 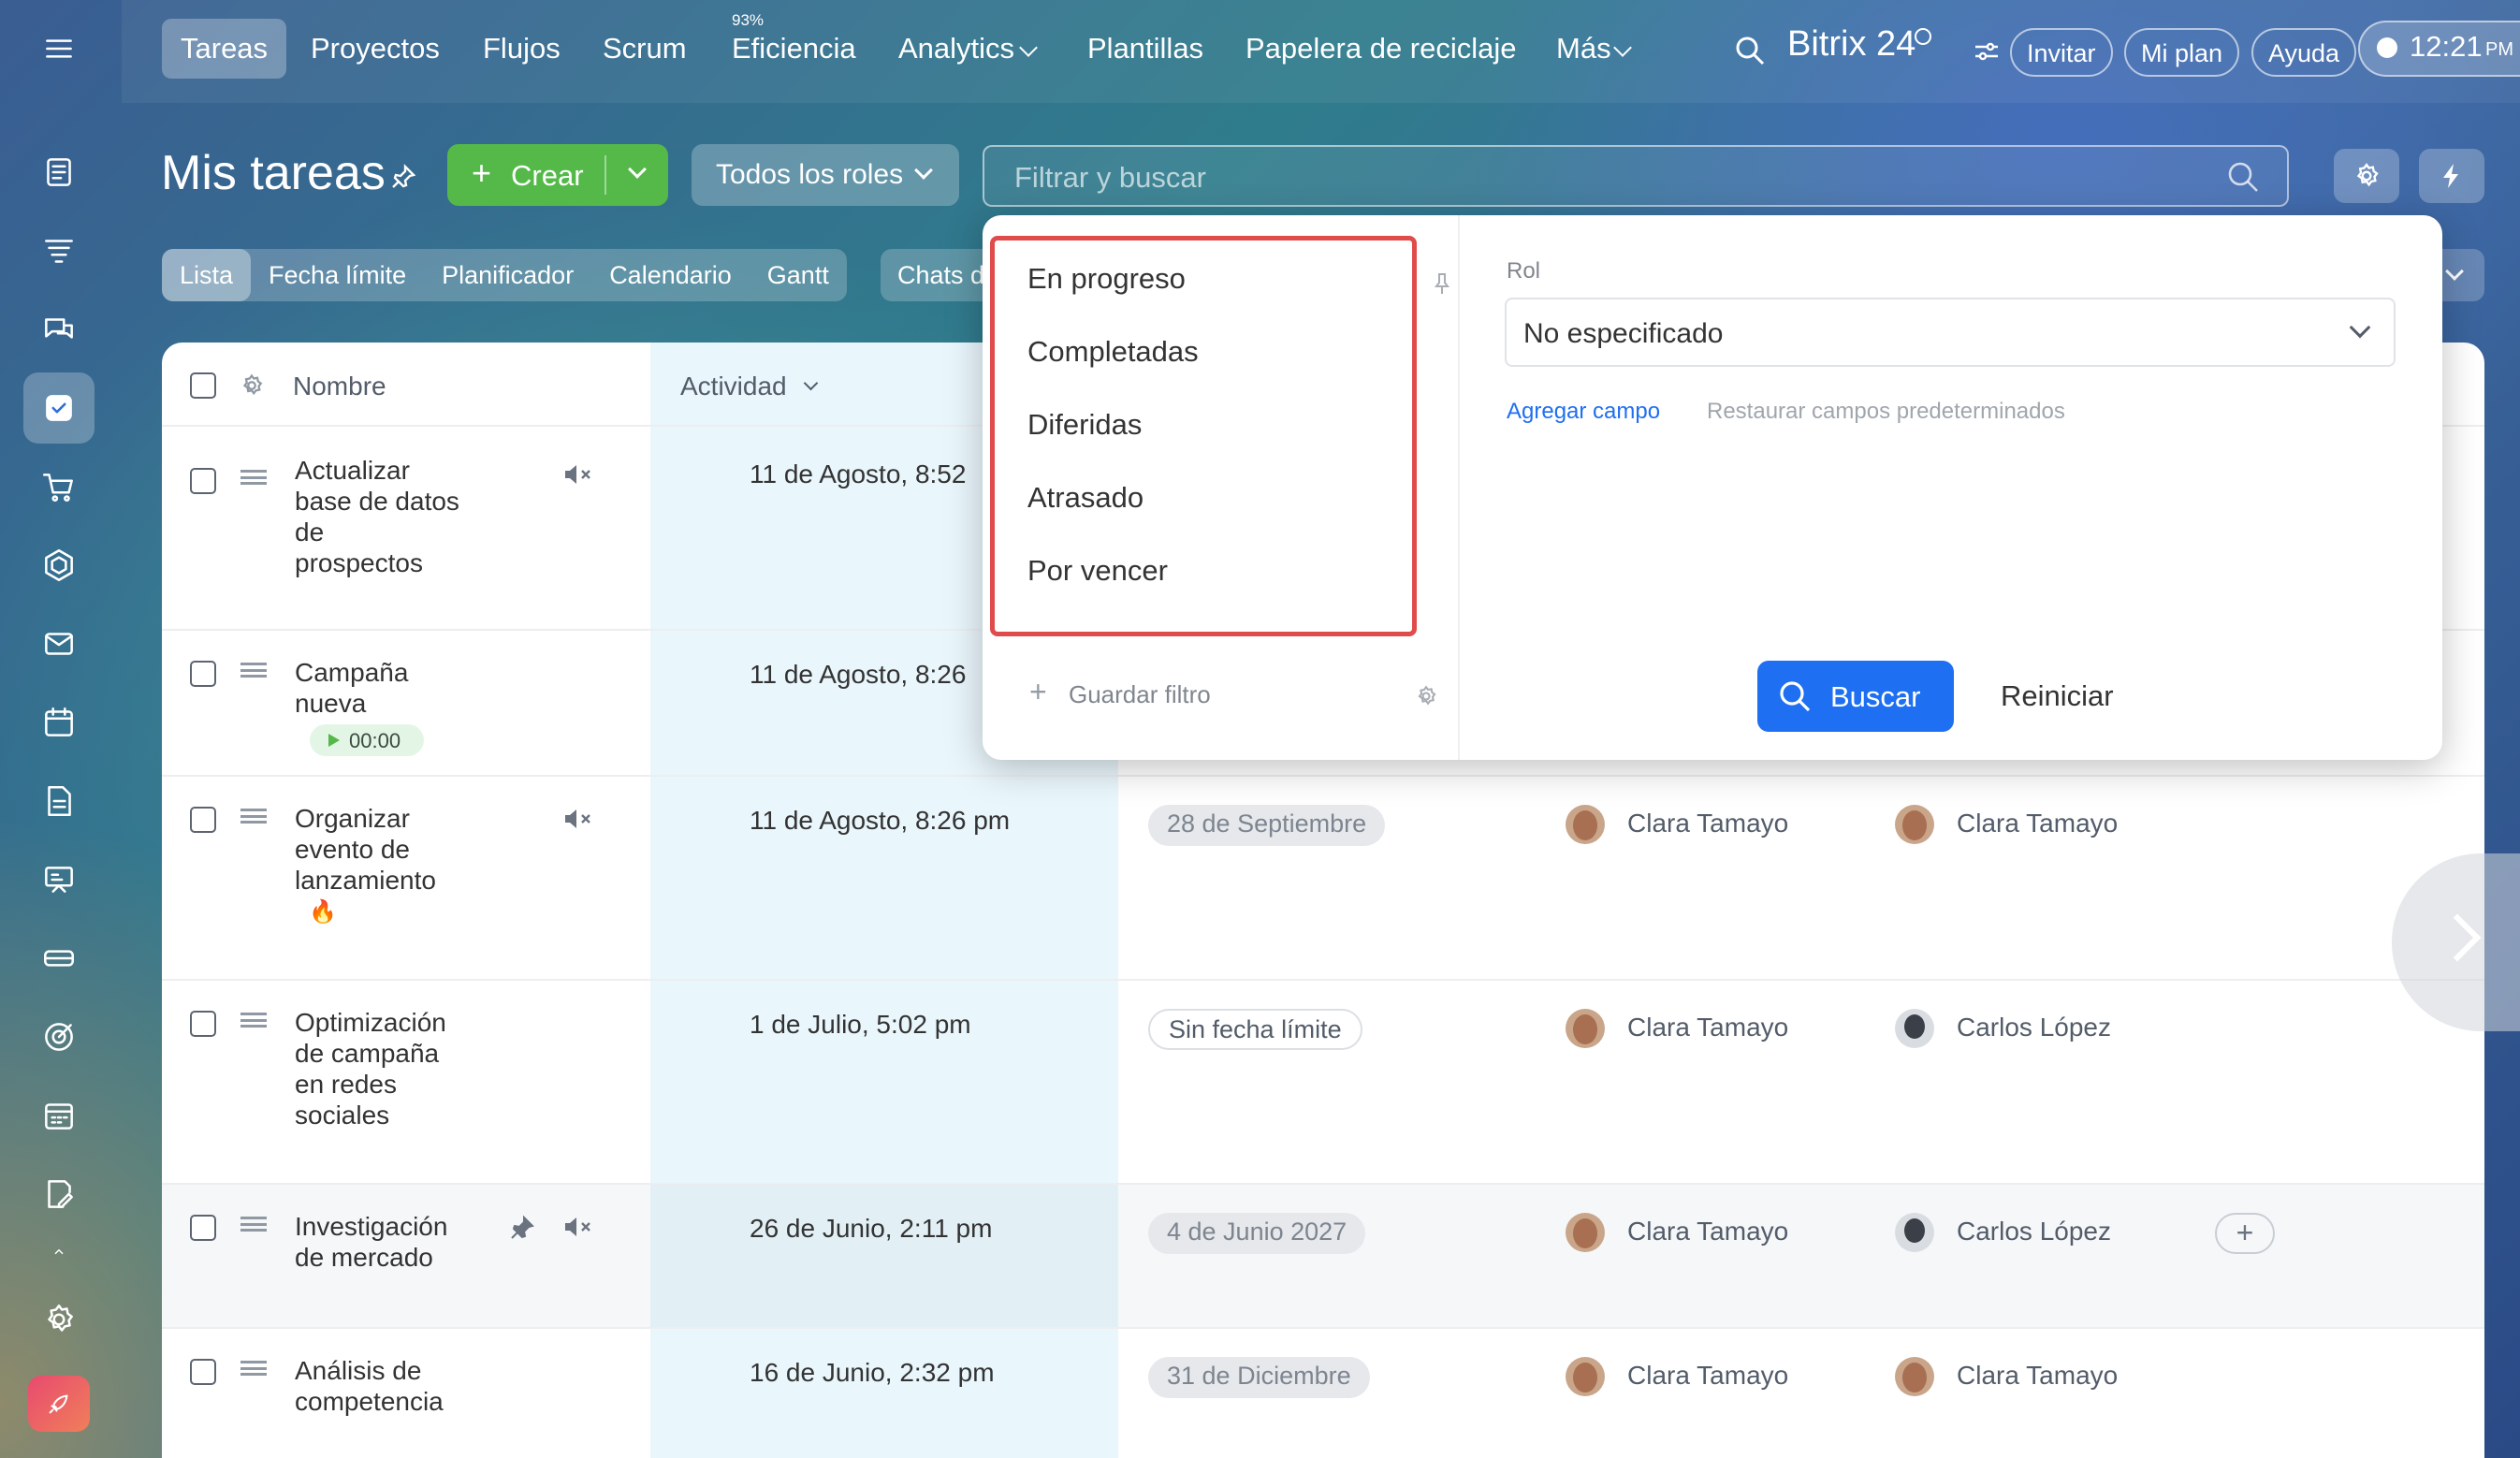 What do you see at coordinates (1381, 49) in the screenshot?
I see `nav-recycle-bin: Papelera de reciclaje` at bounding box center [1381, 49].